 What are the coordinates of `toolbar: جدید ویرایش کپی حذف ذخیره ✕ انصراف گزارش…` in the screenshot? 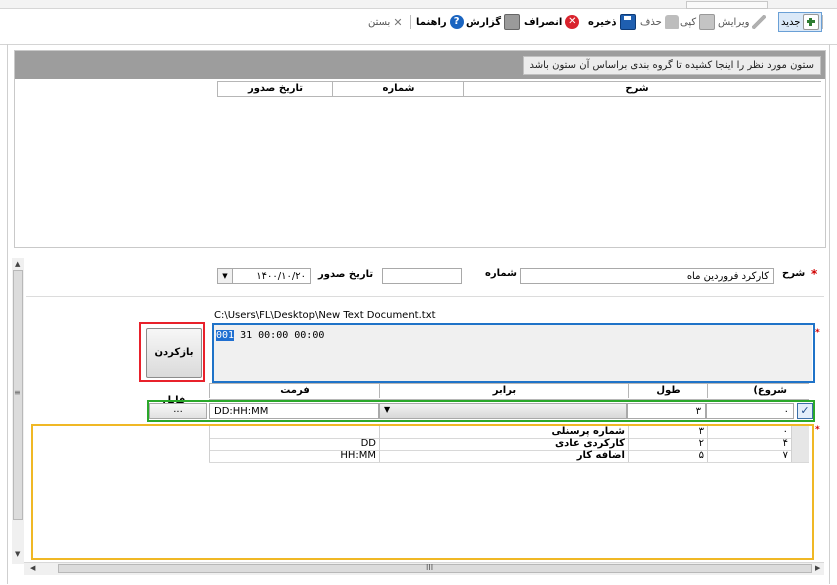 It's located at (418, 22).